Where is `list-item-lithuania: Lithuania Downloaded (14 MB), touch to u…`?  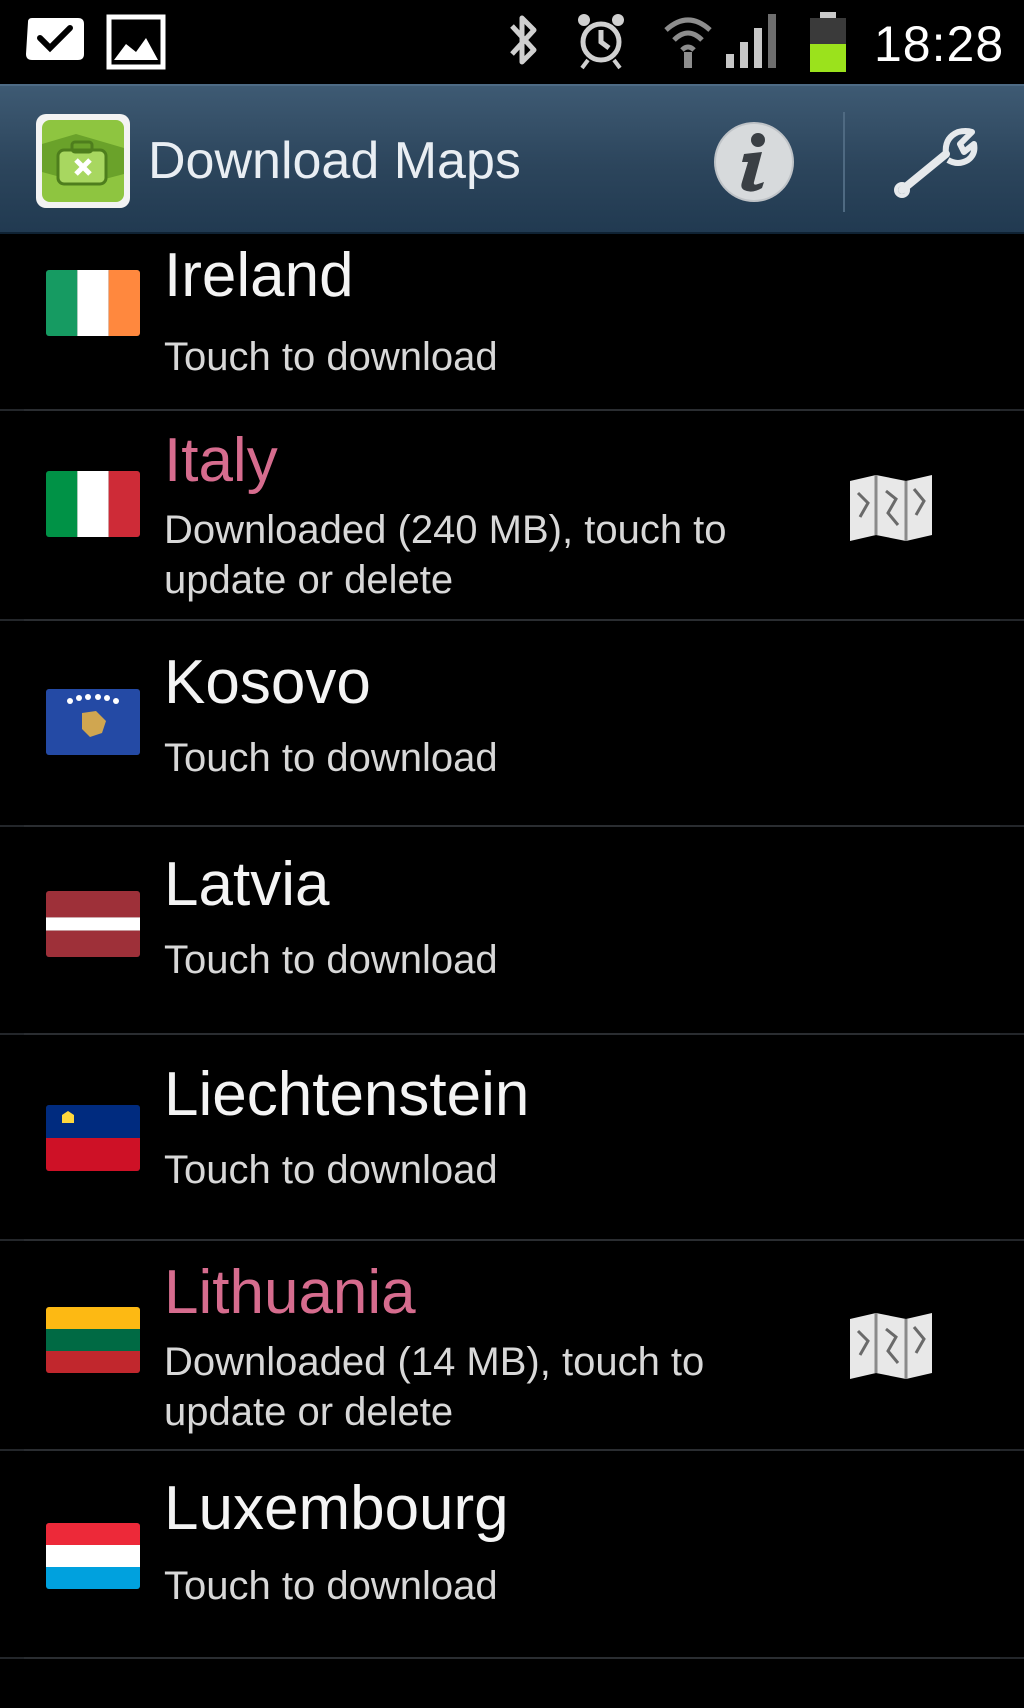
list-item-lithuania: Lithuania Downloaded (14 MB), touch to u… is located at coordinates (512, 1346).